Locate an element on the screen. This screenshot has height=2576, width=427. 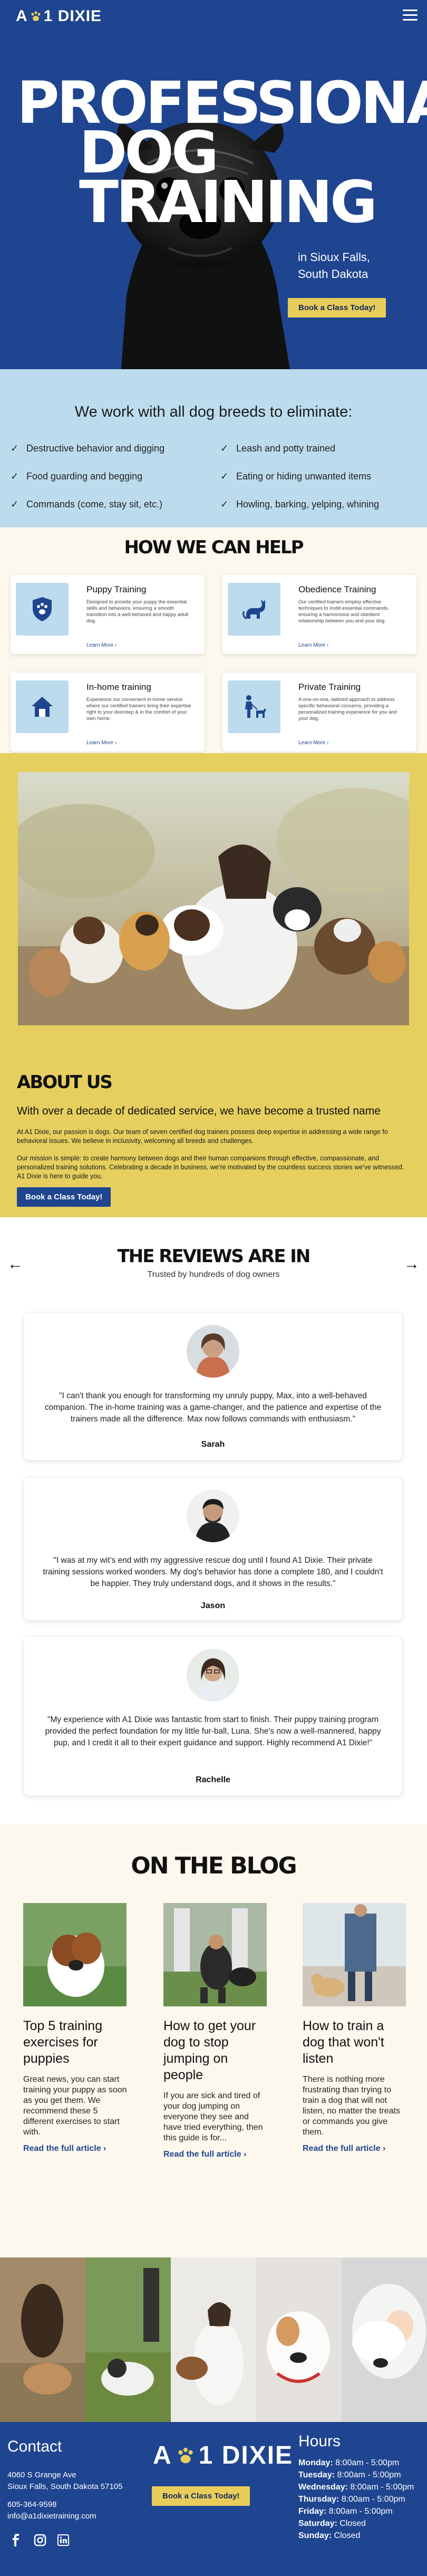
instagram-icon is located at coordinates (40, 2540).